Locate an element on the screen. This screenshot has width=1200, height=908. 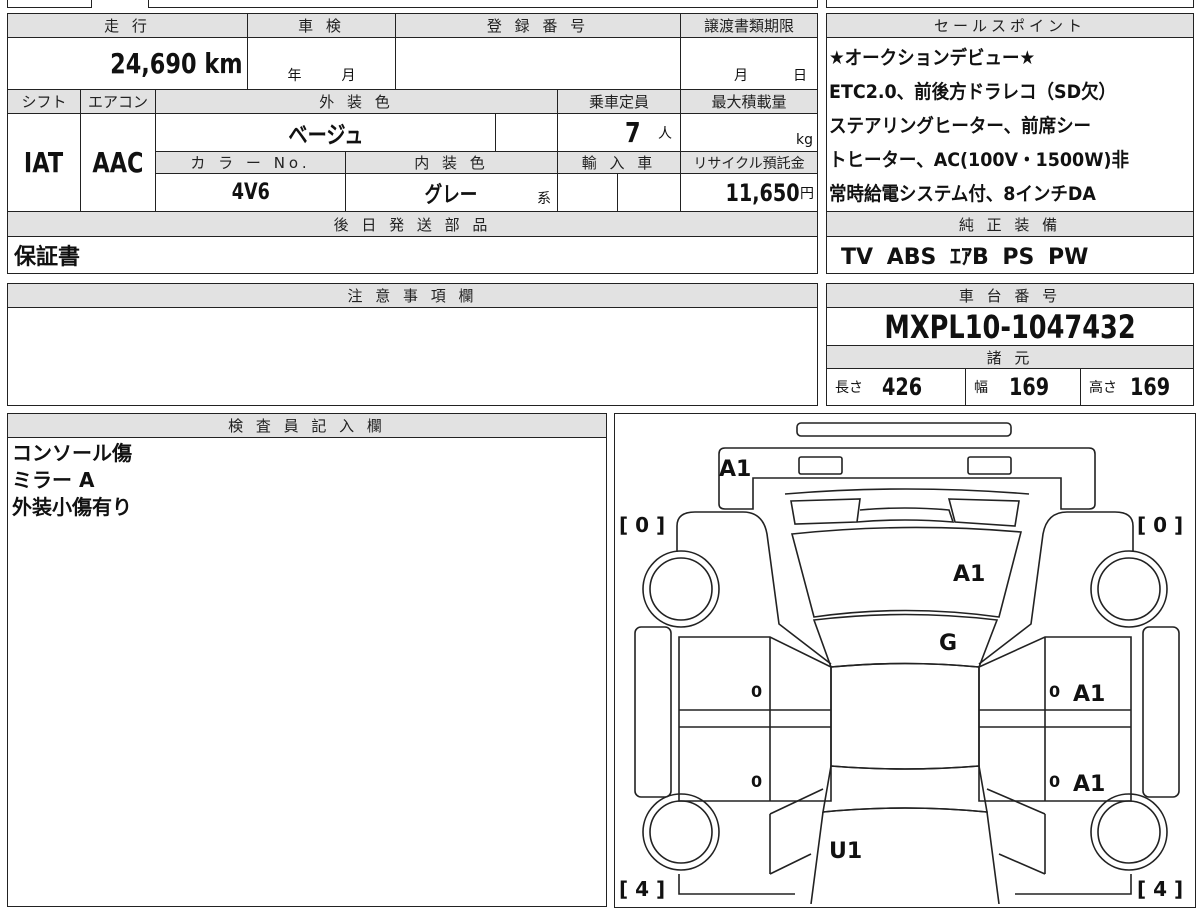
hood-mark: A1 is located at coordinates (969, 574).